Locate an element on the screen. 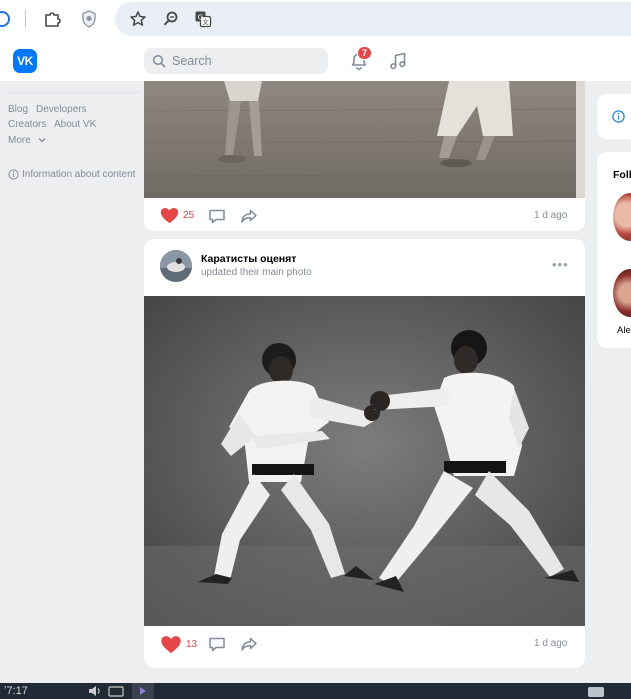 This screenshot has height=699, width=631. notification-center-icon is located at coordinates (596, 691).